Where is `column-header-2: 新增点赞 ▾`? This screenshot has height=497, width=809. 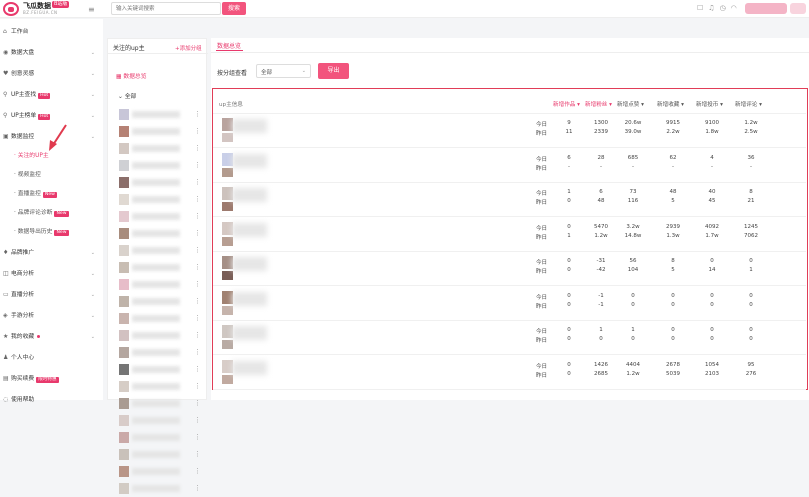 column-header-2: 新增点赞 ▾ is located at coordinates (630, 104).